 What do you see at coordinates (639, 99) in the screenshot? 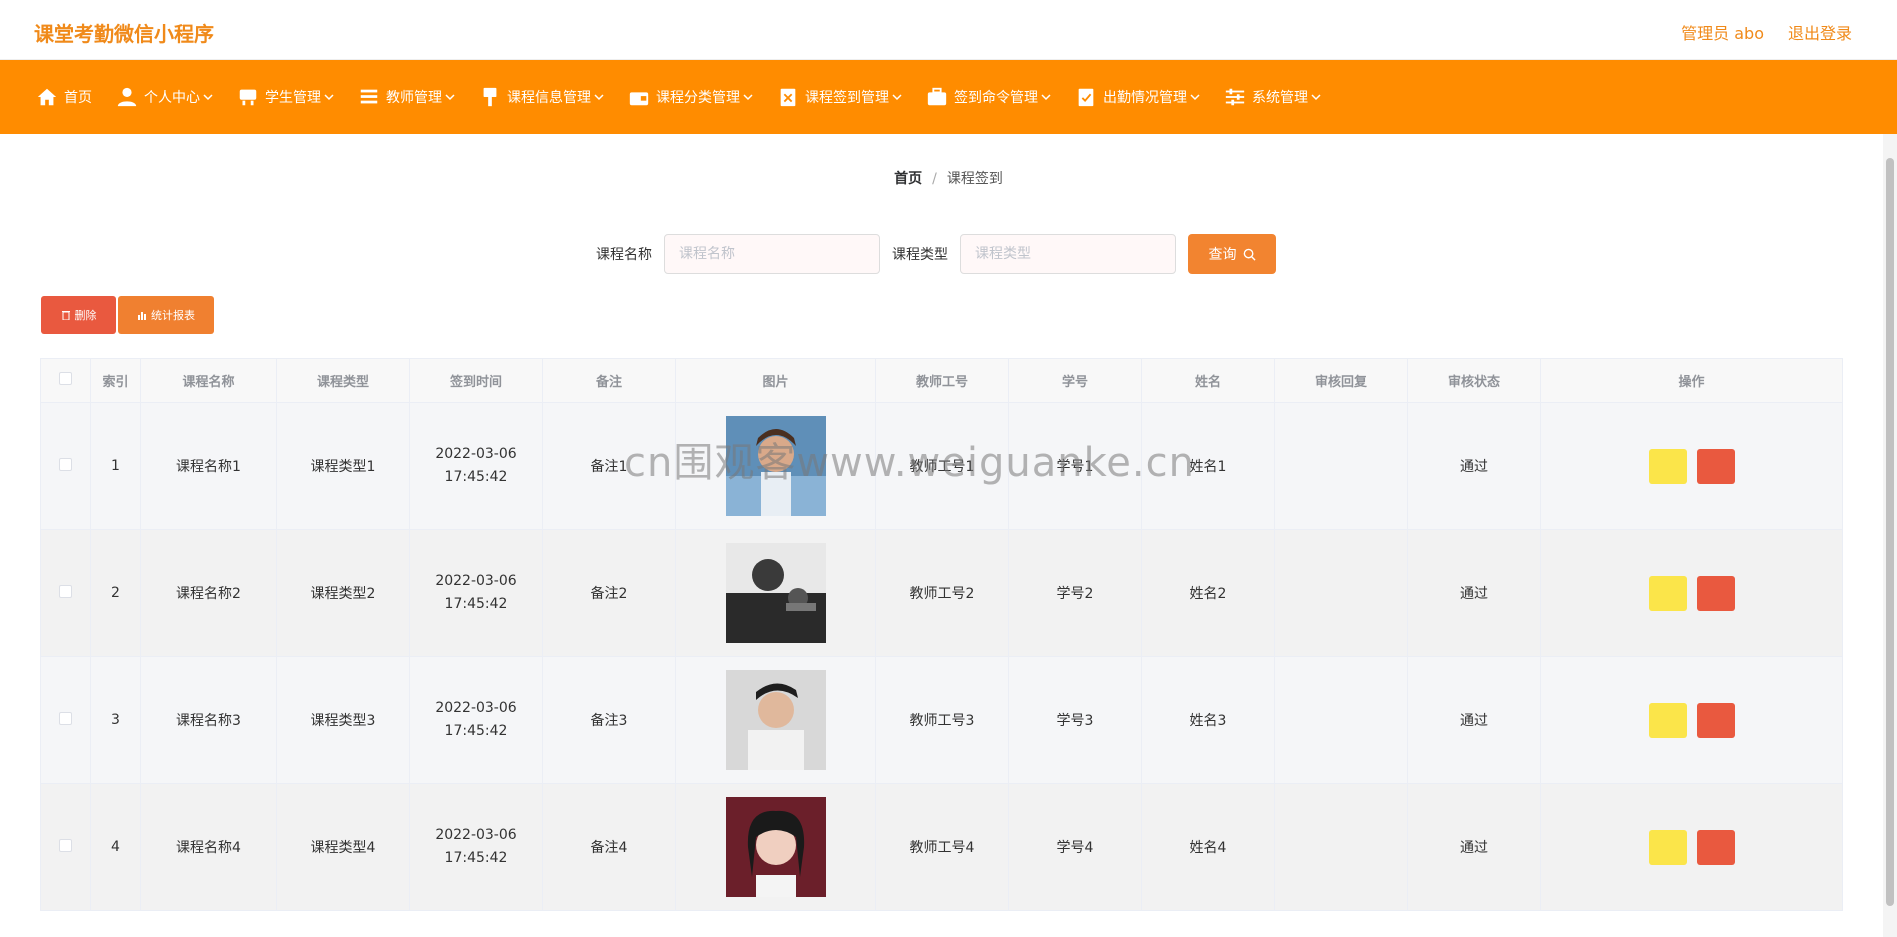
I see `wallet-icon` at bounding box center [639, 99].